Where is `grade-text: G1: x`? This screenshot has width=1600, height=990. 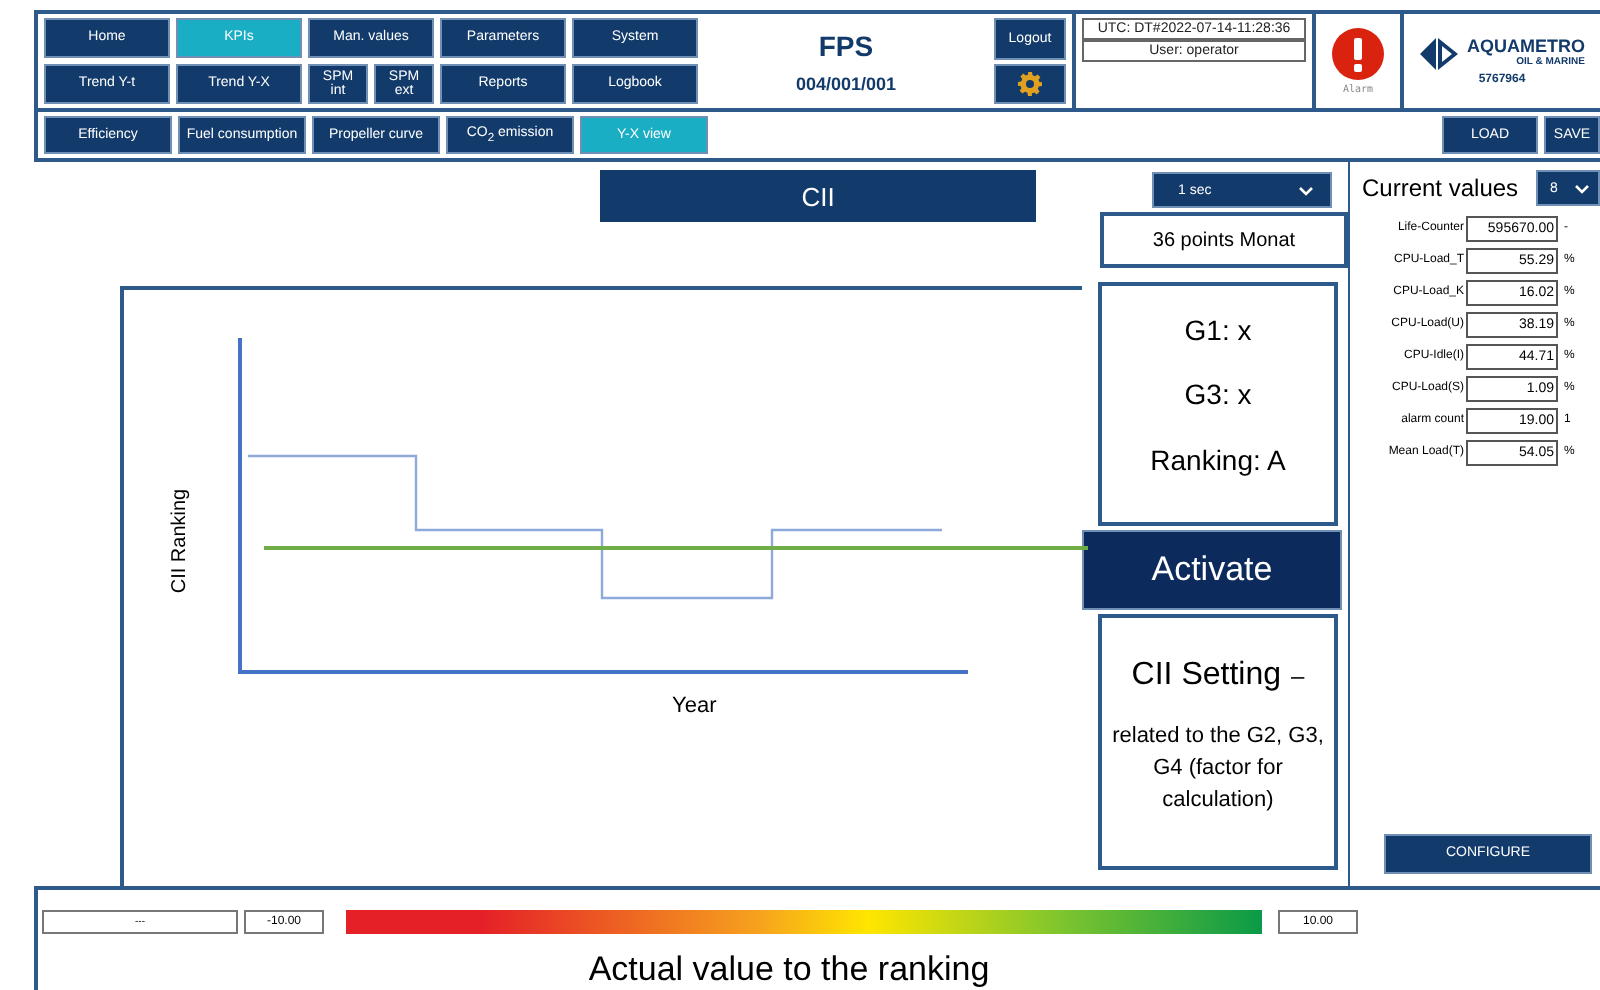 grade-text: G1: x is located at coordinates (1218, 329).